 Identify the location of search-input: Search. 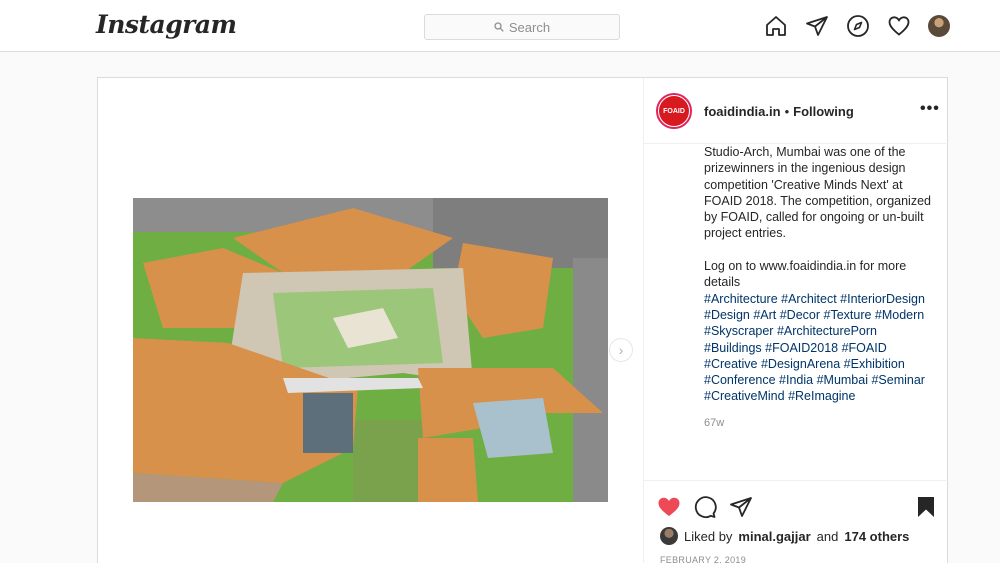
(522, 27).